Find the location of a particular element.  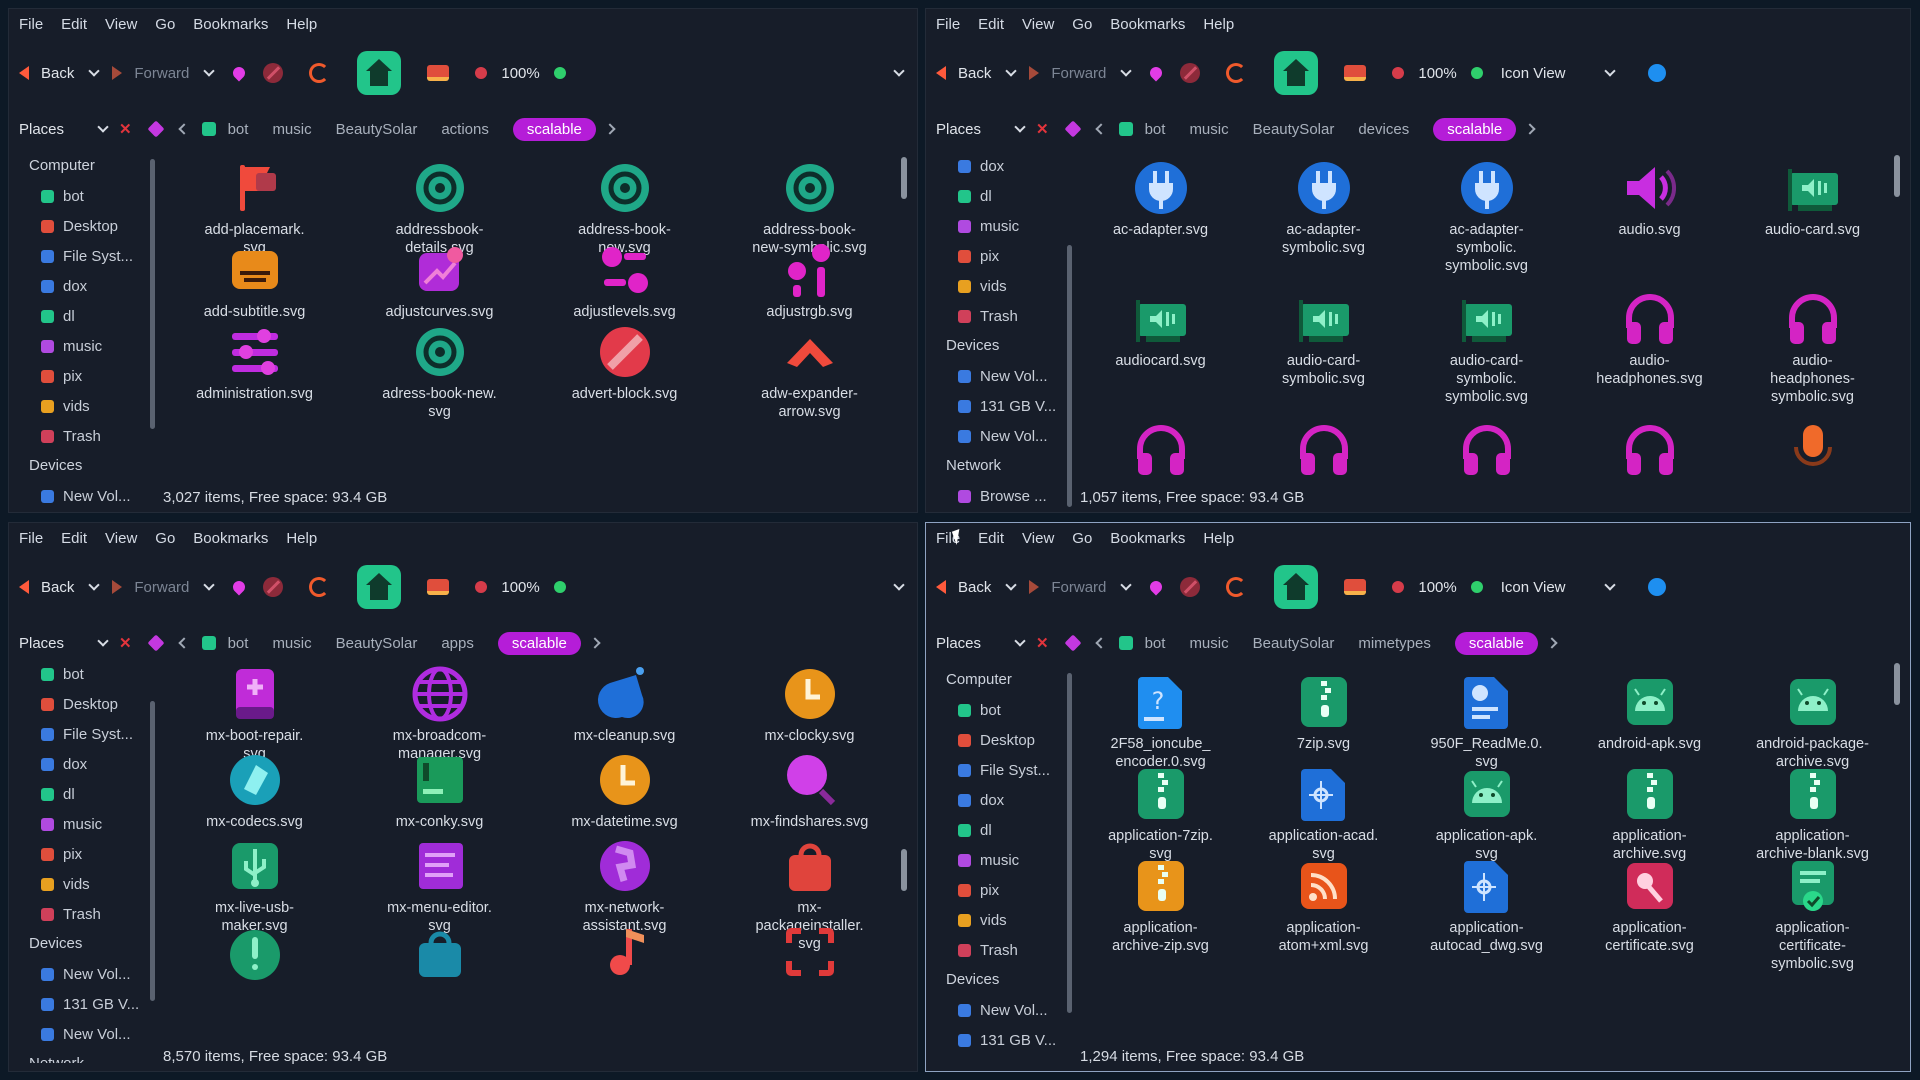

file-item: mx-boot-repair. svg is located at coordinates (254, 709).